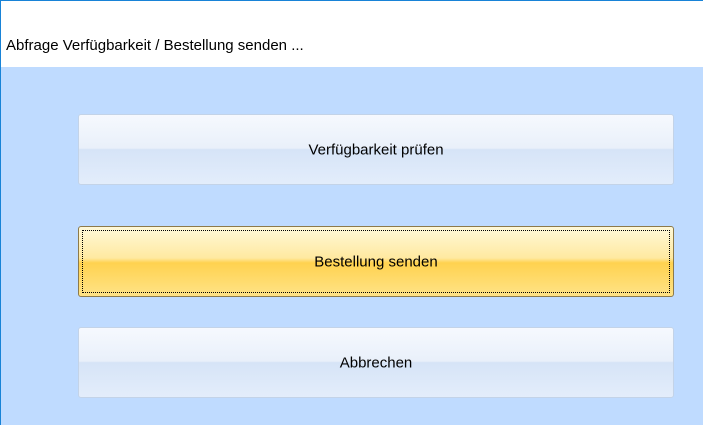 The image size is (703, 425). I want to click on send-order-label: Bestellung senden, so click(376, 261).